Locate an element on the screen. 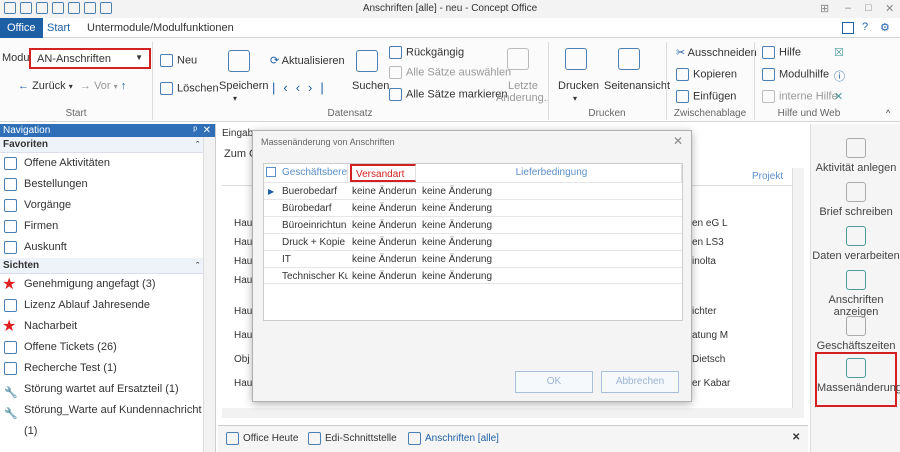 The image size is (900, 452). grid-cell: Obj is located at coordinates (243, 360).